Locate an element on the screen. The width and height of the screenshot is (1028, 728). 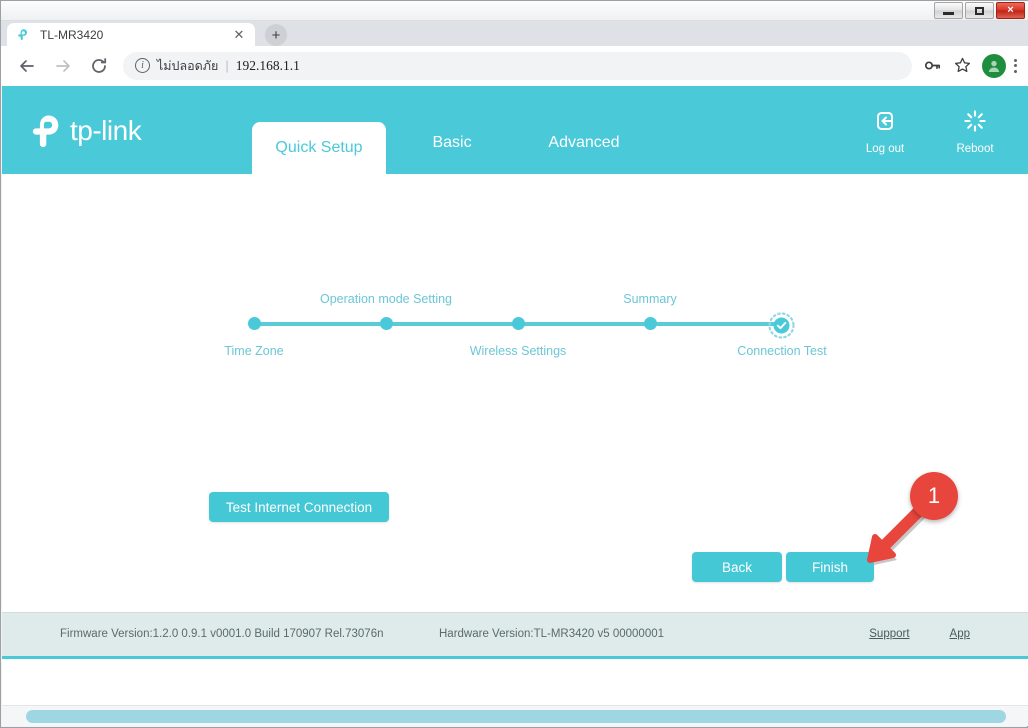
router-header-actions: Log out Reboot is located at coordinates (930, 131).